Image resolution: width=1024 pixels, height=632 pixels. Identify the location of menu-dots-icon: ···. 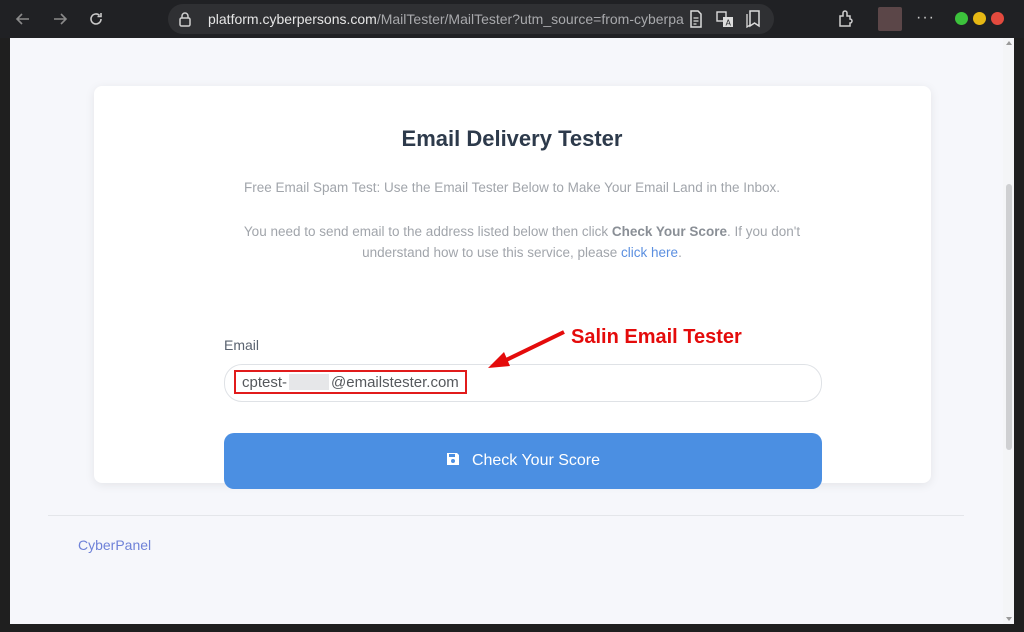
(925, 18).